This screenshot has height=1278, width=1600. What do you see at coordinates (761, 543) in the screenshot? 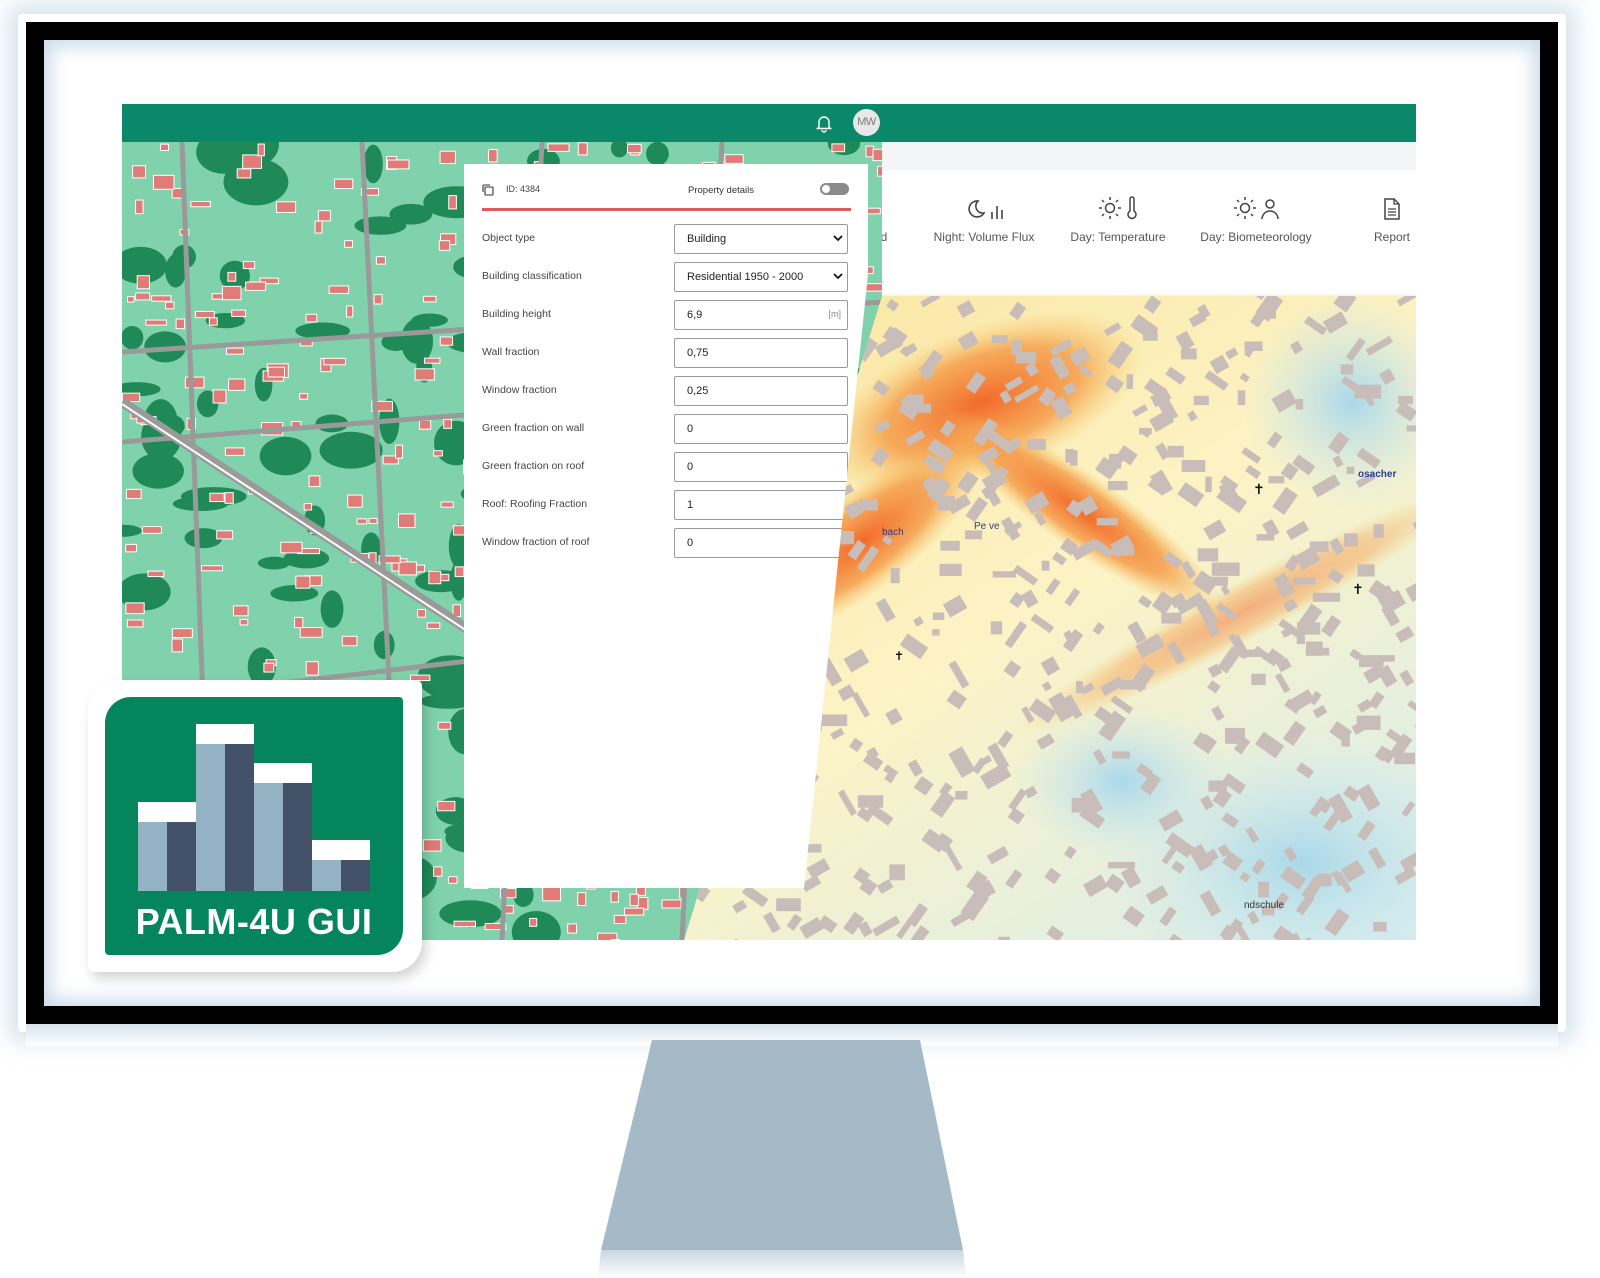
I see `window-fraction-of-roof-input: 0` at bounding box center [761, 543].